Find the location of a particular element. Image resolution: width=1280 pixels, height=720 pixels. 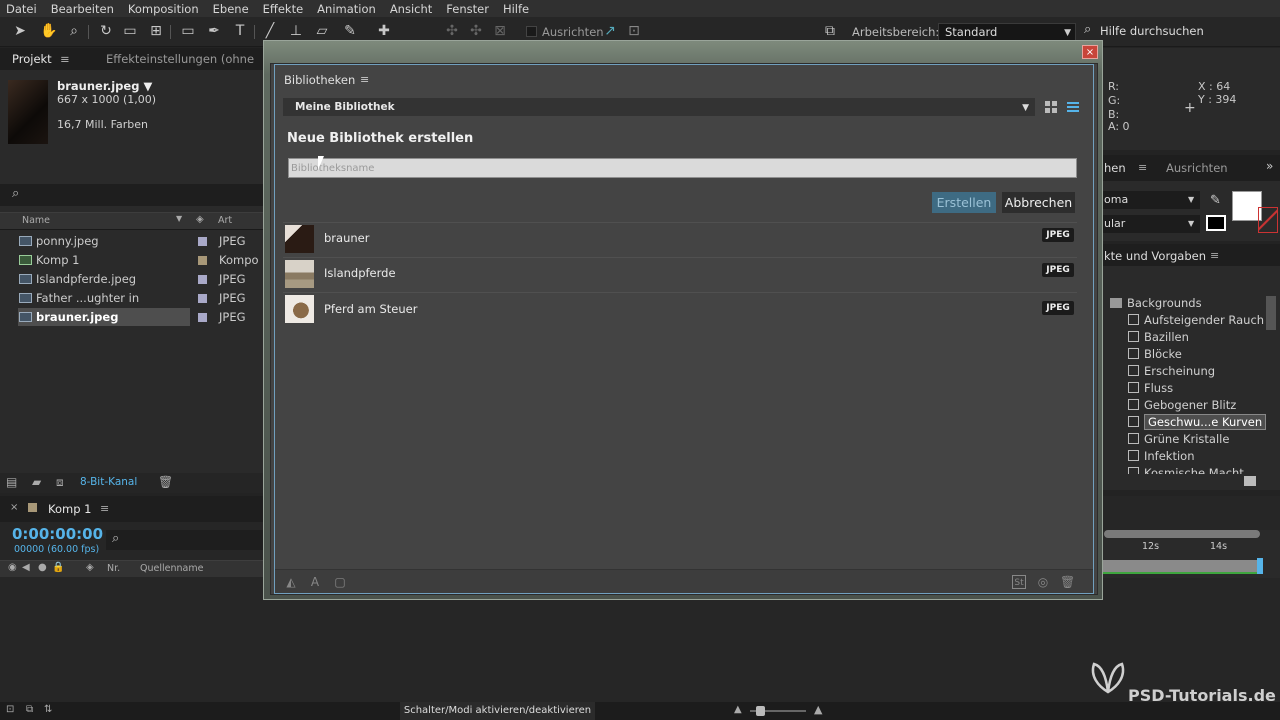

grid-view-icon is located at coordinates (1051, 107).